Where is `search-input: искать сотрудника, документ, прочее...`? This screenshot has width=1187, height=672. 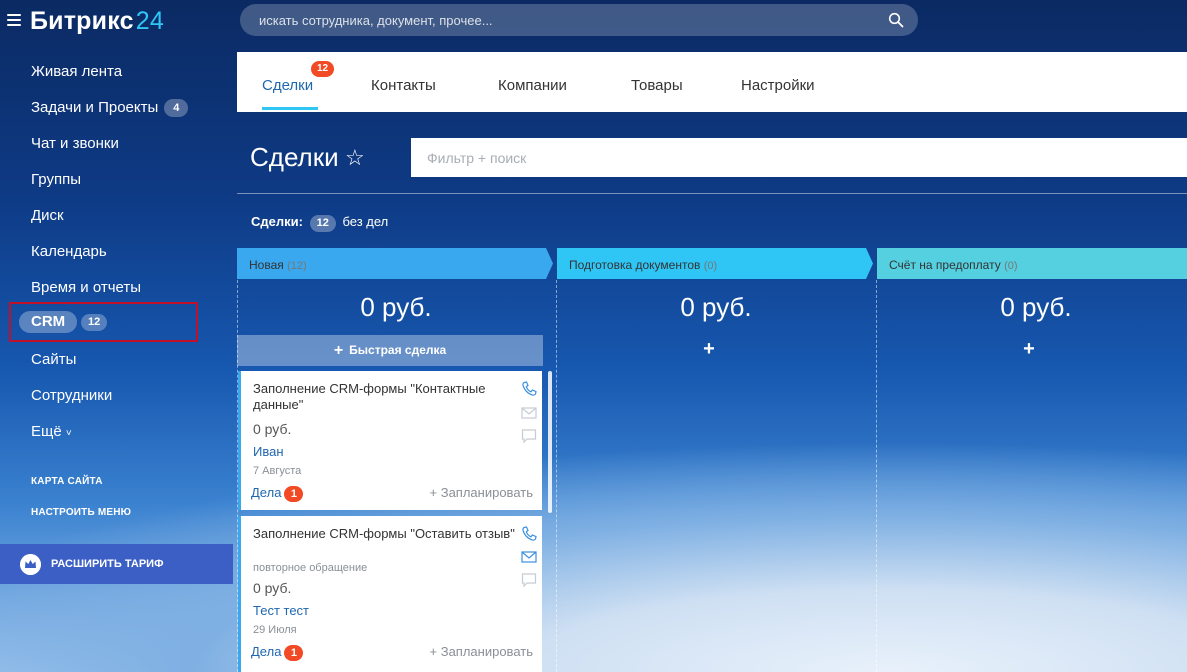 search-input: искать сотрудника, документ, прочее... is located at coordinates (579, 20).